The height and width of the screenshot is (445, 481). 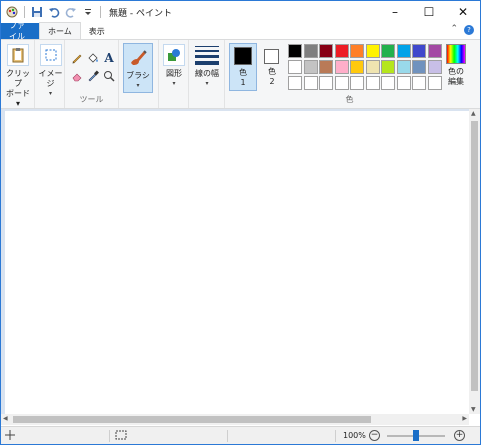 I want to click on pencil-icon, so click(x=77, y=58).